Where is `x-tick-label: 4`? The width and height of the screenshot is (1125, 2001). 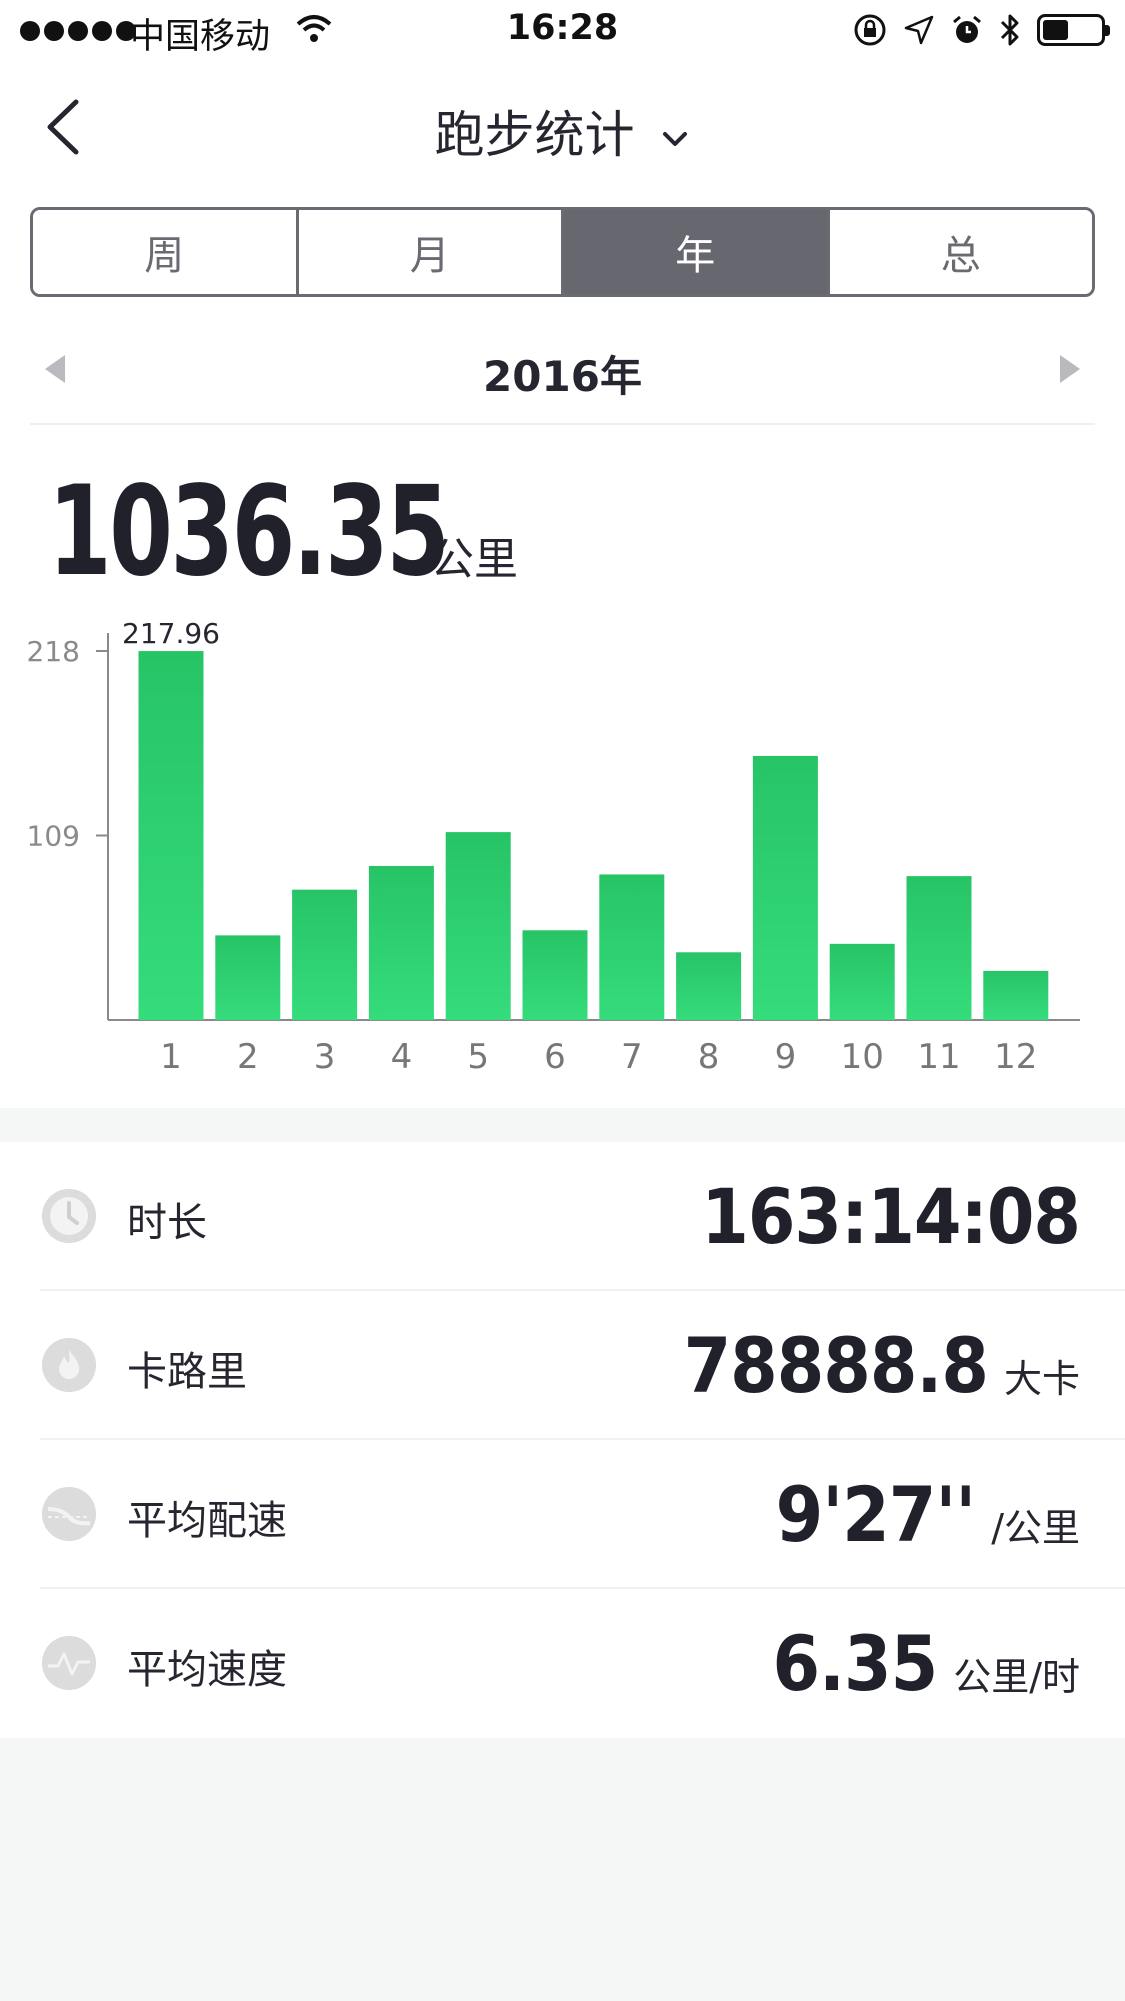
x-tick-label: 4 is located at coordinates (402, 1057).